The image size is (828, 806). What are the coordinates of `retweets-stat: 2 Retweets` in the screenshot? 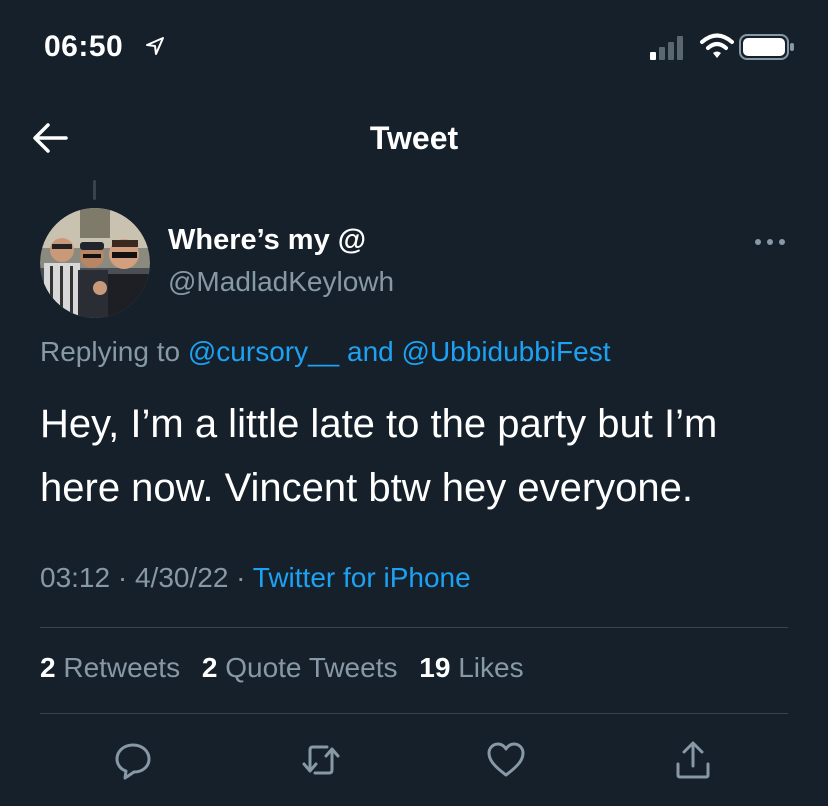 It's located at (110, 667).